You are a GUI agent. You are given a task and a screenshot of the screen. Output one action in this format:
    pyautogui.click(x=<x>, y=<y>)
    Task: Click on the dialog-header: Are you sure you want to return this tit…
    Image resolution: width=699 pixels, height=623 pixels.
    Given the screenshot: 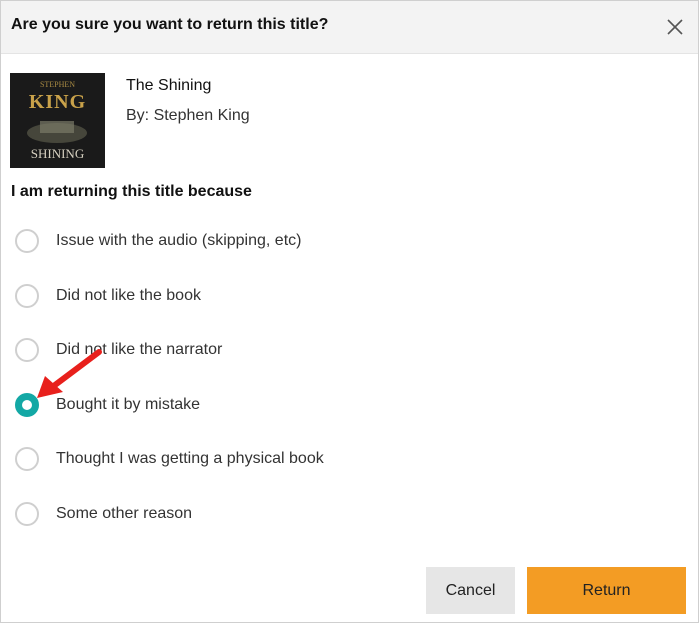 What is the action you would take?
    pyautogui.click(x=349, y=27)
    